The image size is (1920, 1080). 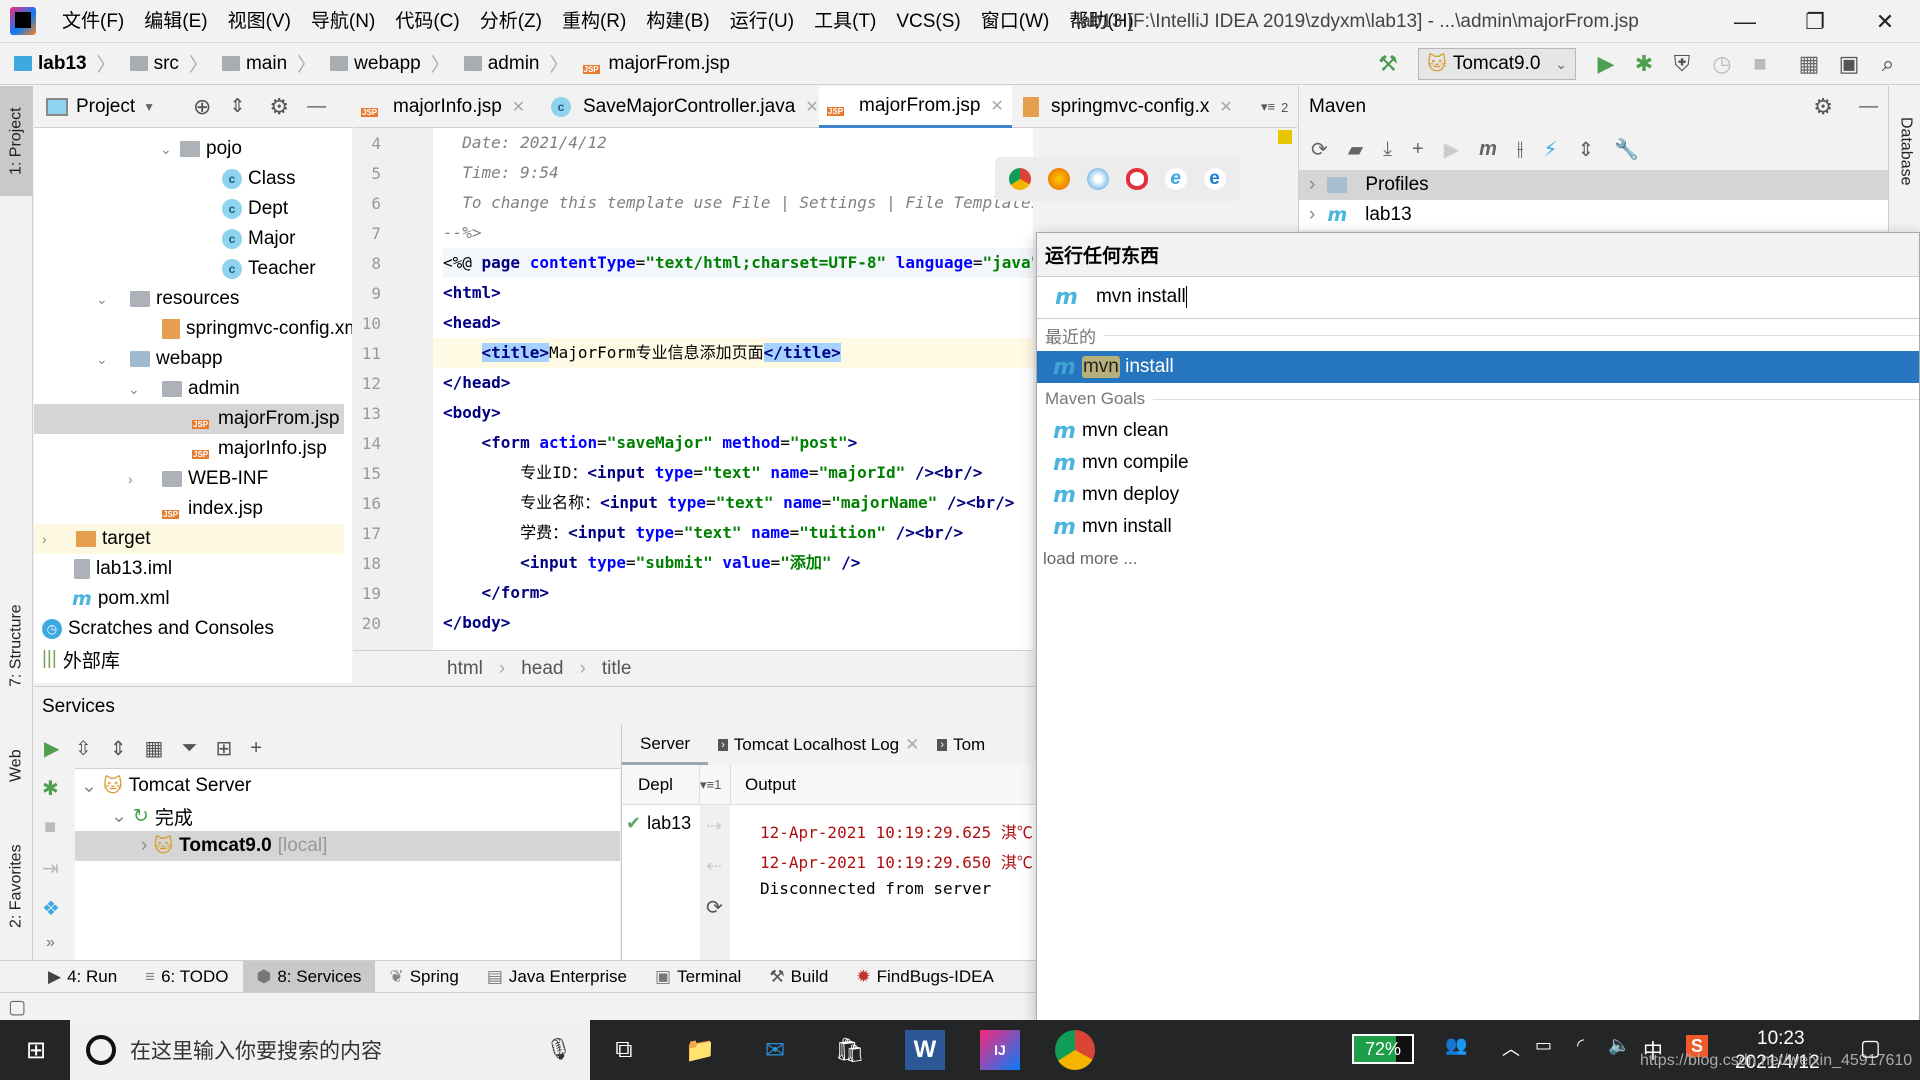 What do you see at coordinates (16, 766) in the screenshot?
I see `web-tool-tab: Web` at bounding box center [16, 766].